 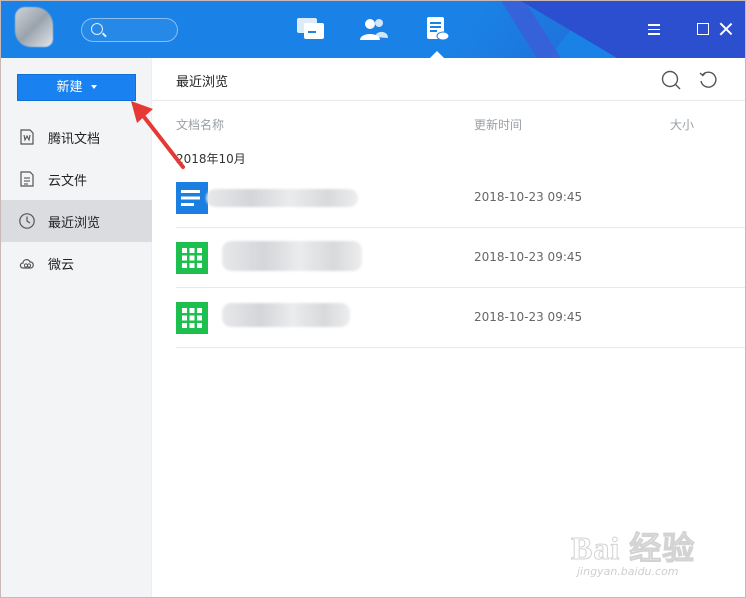 I want to click on doc-icon, so click(x=27, y=137).